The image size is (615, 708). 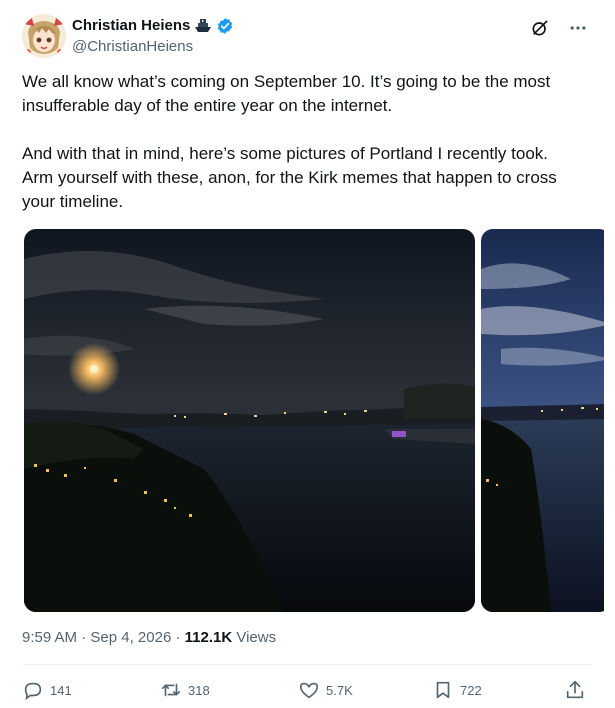 I want to click on ship-emoji-icon, so click(x=203, y=26).